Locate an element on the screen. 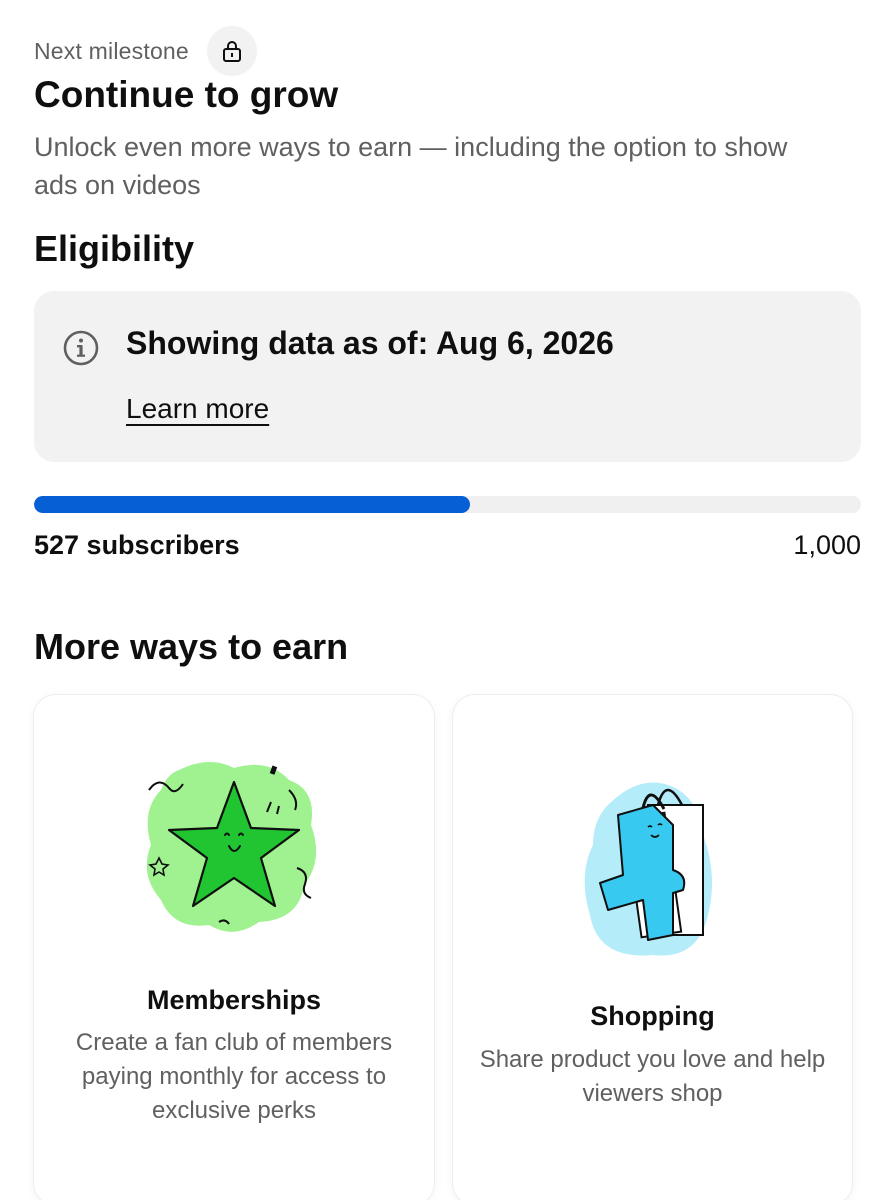 This screenshot has height=1200, width=895. info-icon is located at coordinates (81, 348).